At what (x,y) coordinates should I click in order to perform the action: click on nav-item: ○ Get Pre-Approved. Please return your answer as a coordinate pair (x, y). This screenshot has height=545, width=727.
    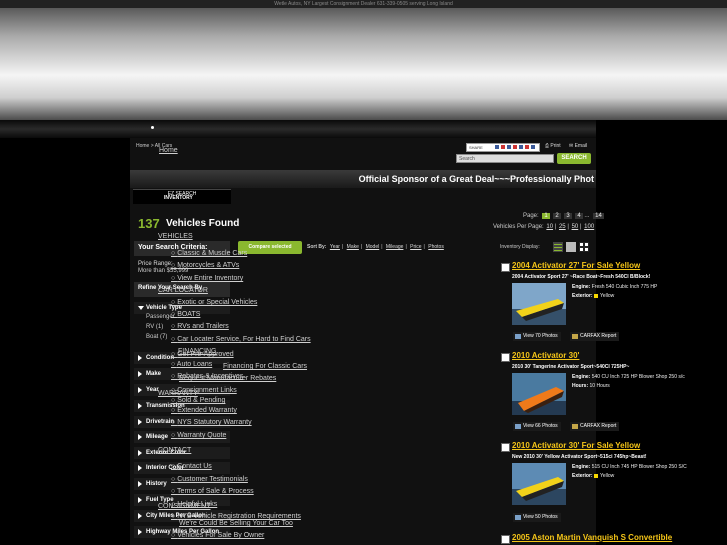
    Looking at the image, I should click on (202, 354).